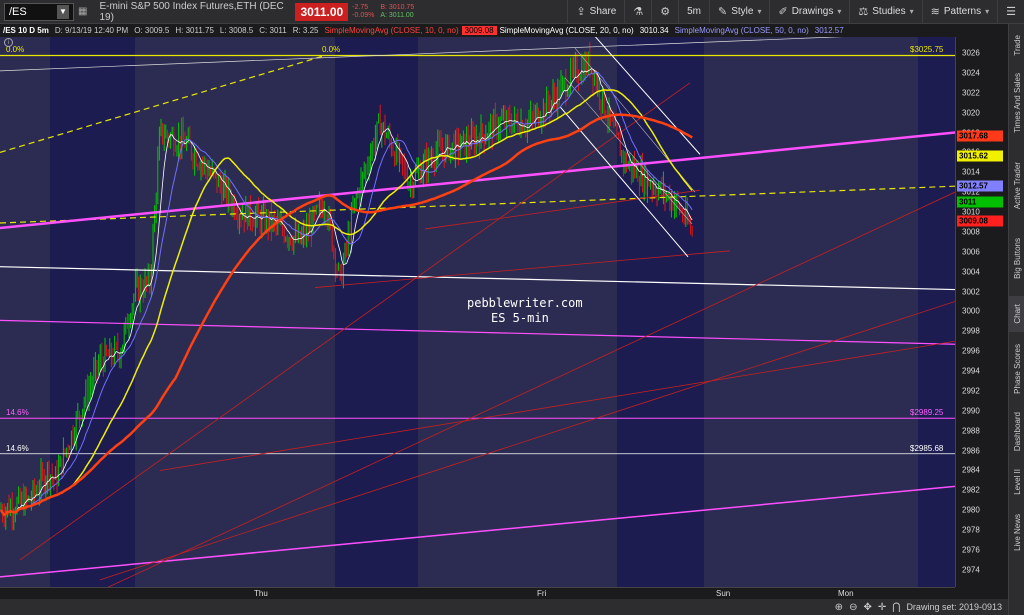 The height and width of the screenshot is (615, 1024). I want to click on drawings-label: Drawings, so click(812, 11).